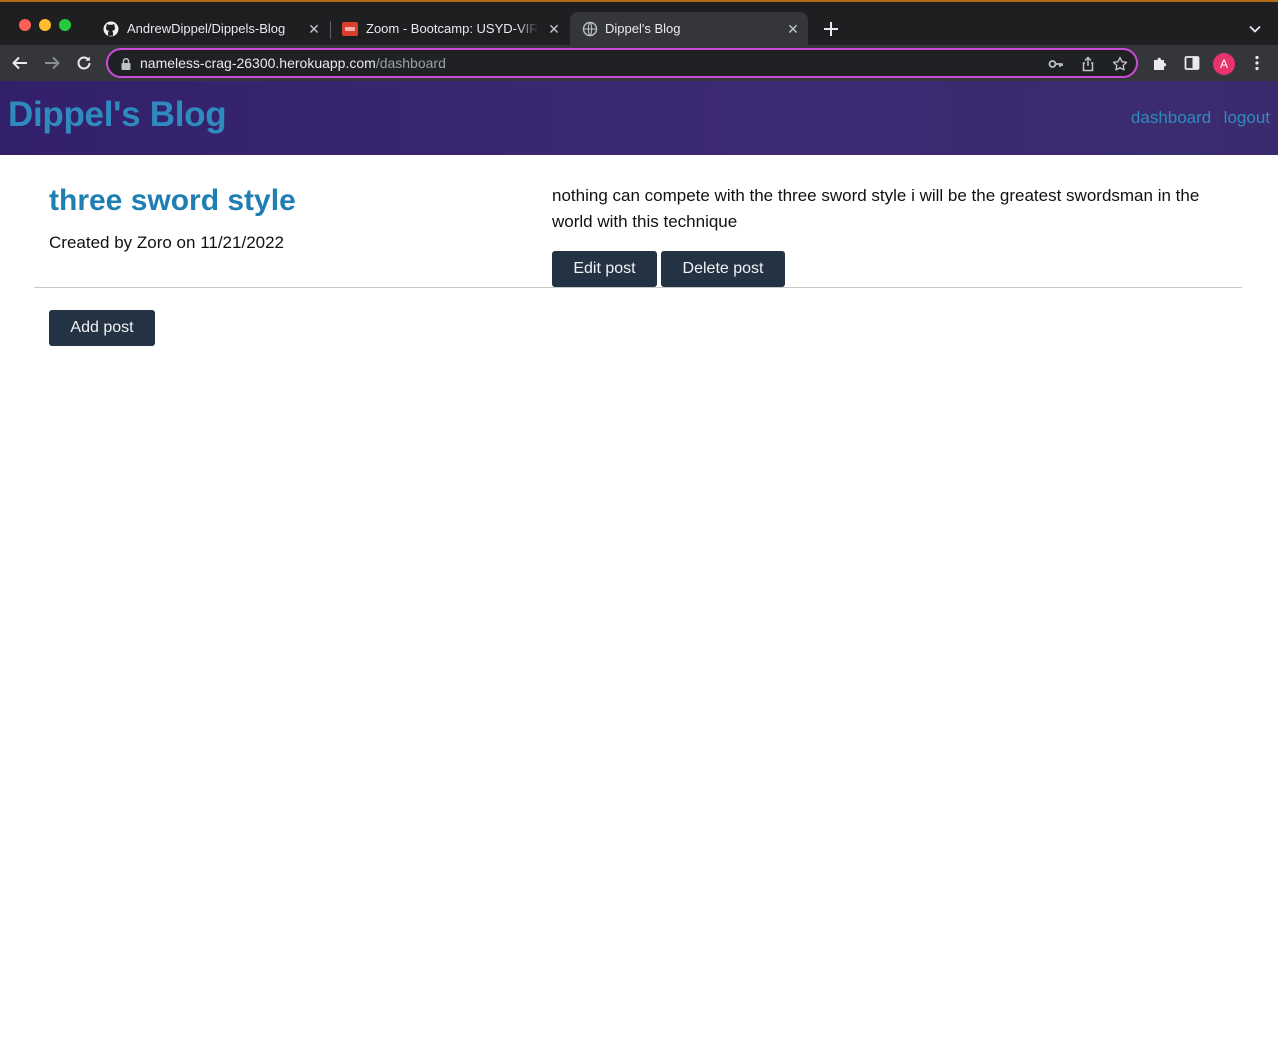 This screenshot has width=1278, height=1058. What do you see at coordinates (410, 63) in the screenshot?
I see `url-path: /dashboard` at bounding box center [410, 63].